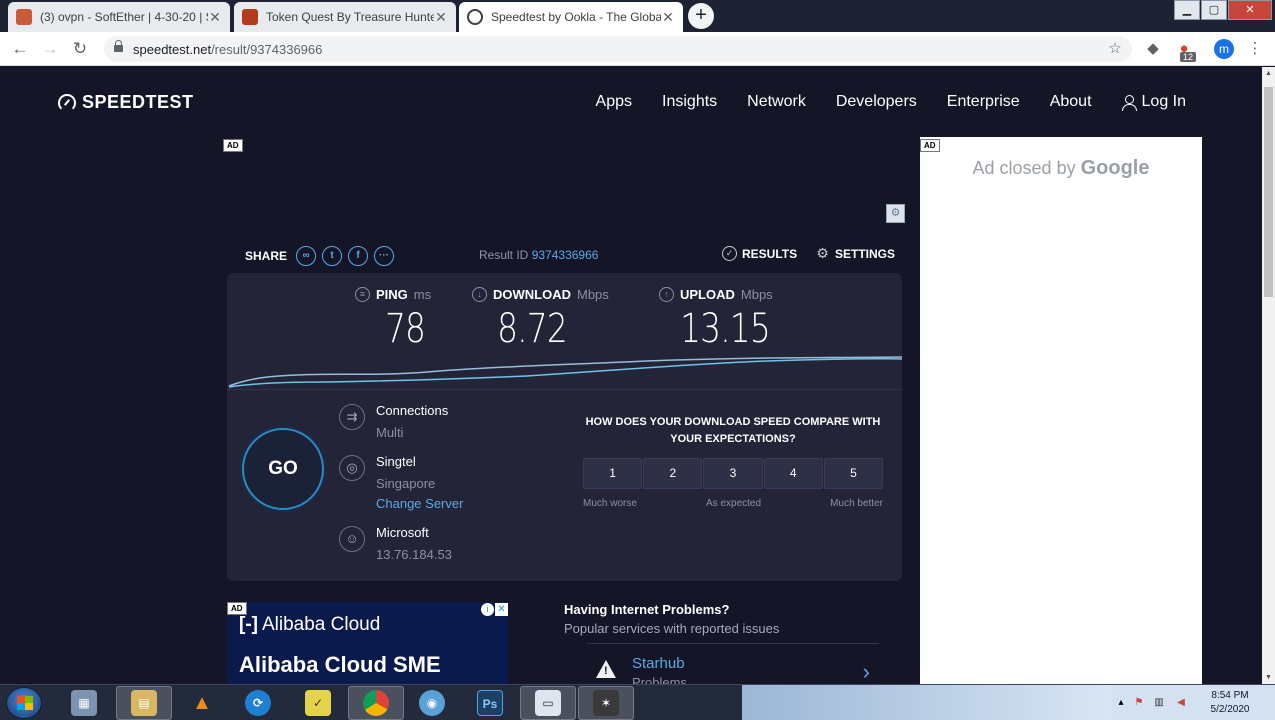 Image resolution: width=1275 pixels, height=720 pixels. What do you see at coordinates (318, 703) in the screenshot?
I see `norton-icon: ✓` at bounding box center [318, 703].